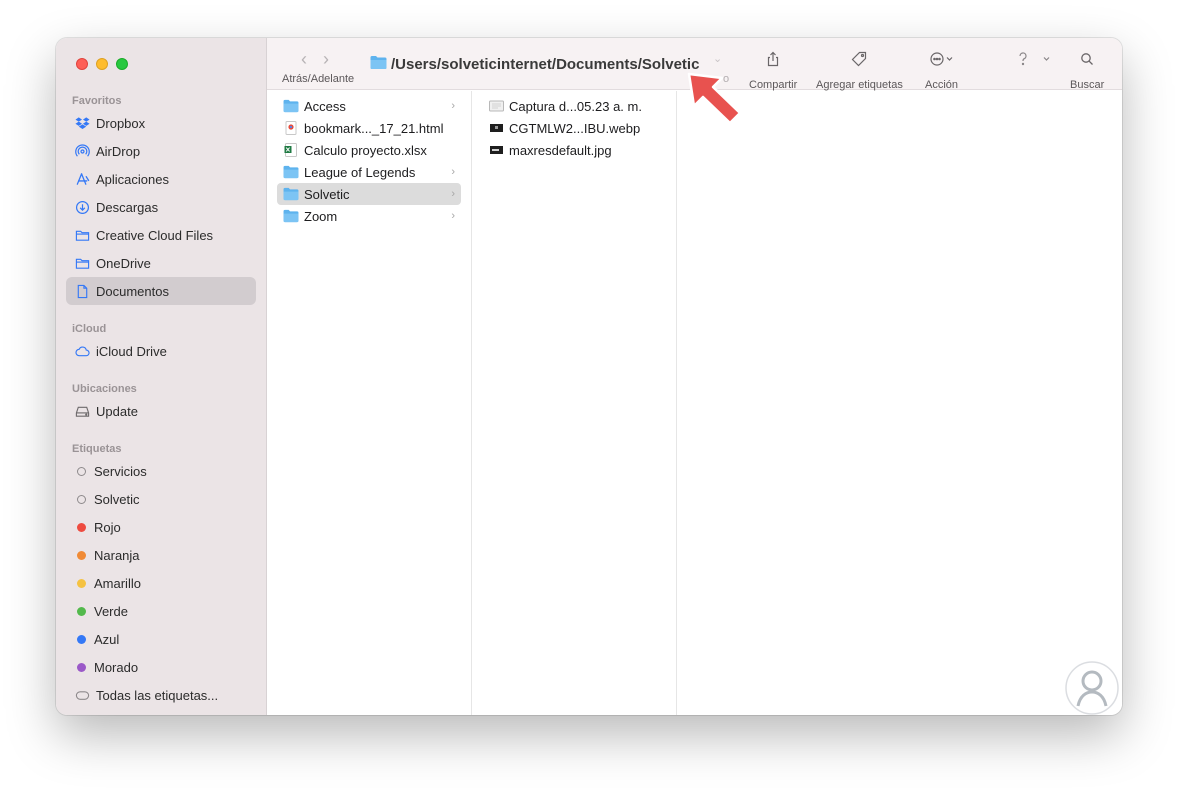  I want to click on sidebar-tag-amarillo: Amarillo, so click(161, 583).